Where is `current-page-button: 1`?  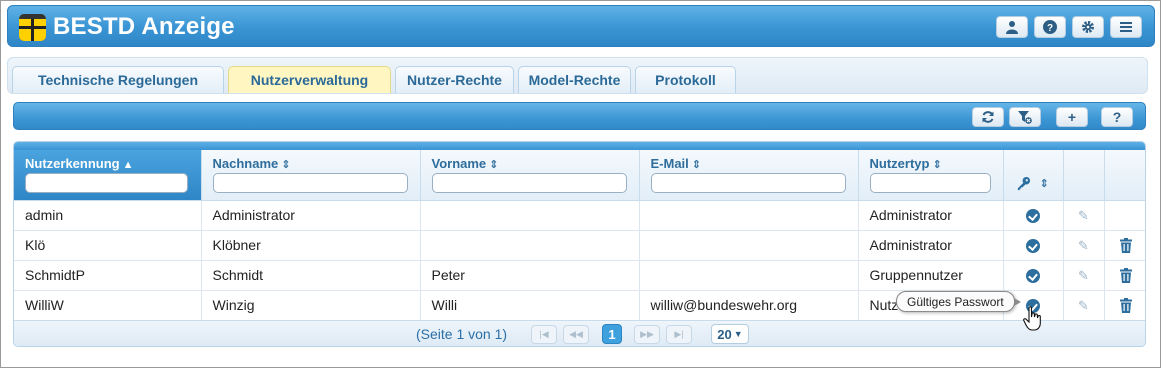 current-page-button: 1 is located at coordinates (612, 334).